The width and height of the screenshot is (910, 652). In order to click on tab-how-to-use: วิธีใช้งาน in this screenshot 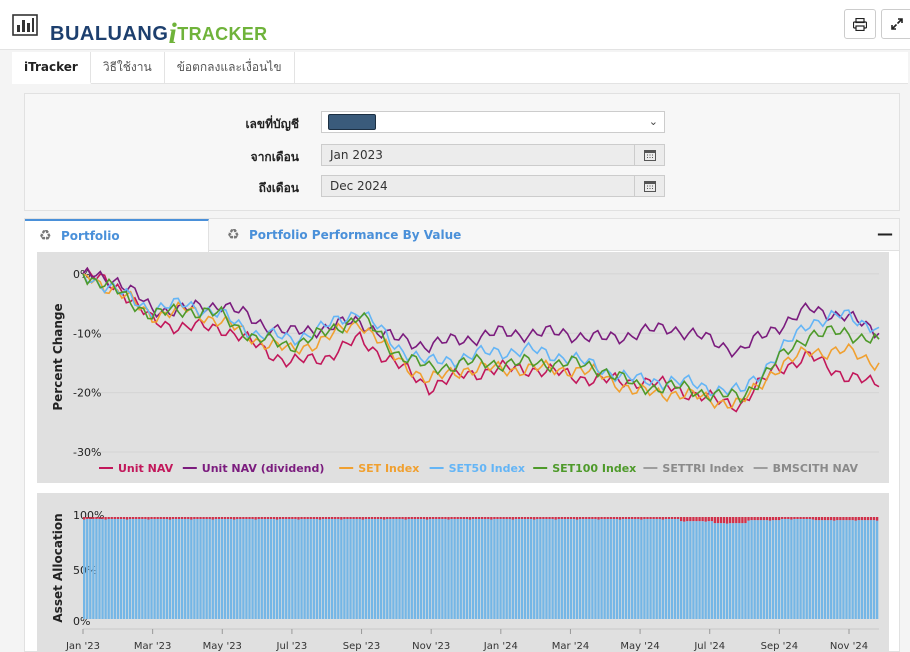, I will do `click(128, 68)`.